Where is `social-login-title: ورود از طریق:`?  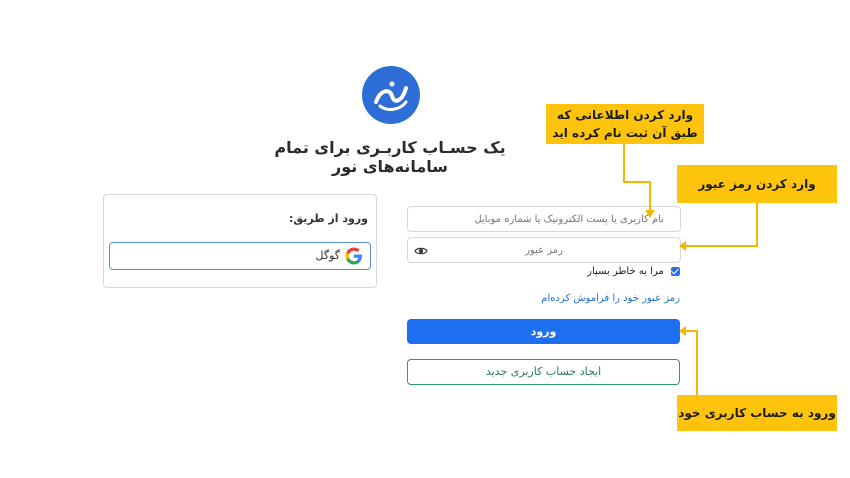 social-login-title: ورود از طریق: is located at coordinates (328, 218).